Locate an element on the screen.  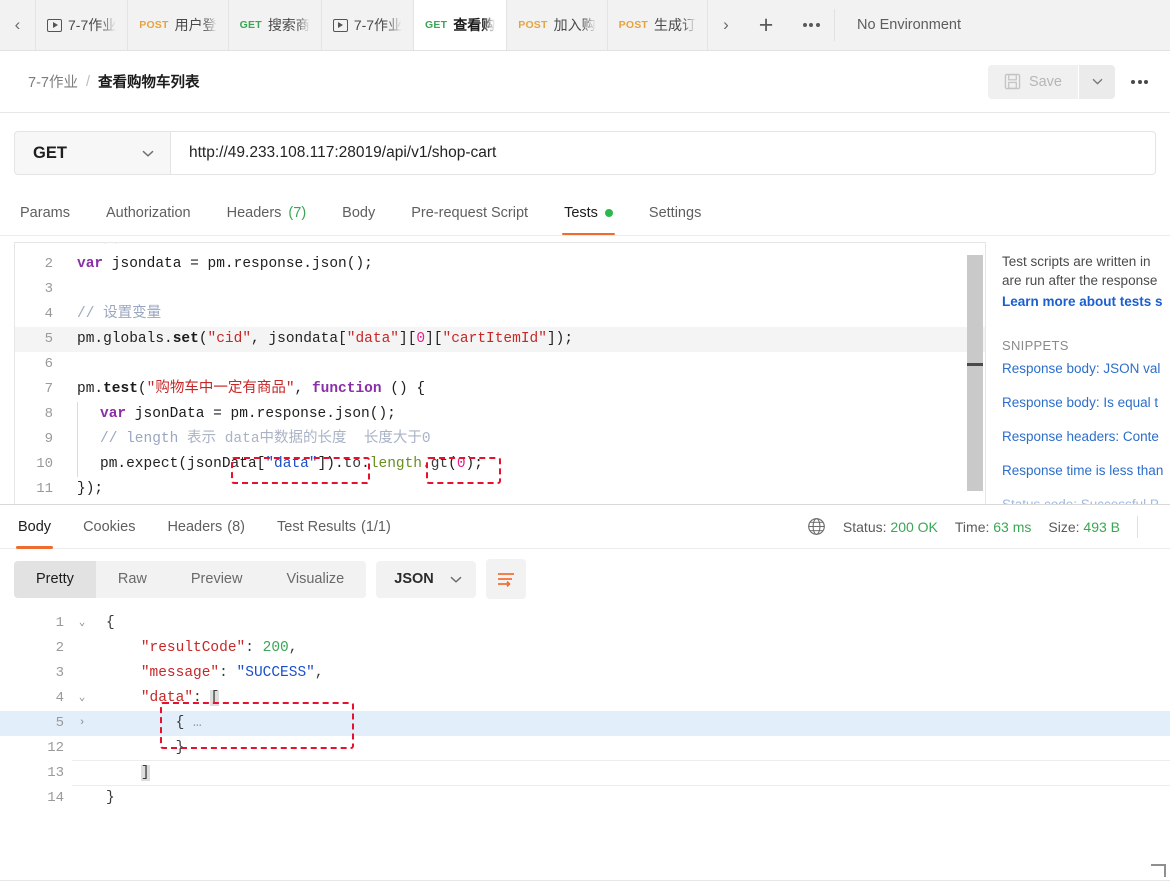
save-label: Save is located at coordinates (1045, 81).